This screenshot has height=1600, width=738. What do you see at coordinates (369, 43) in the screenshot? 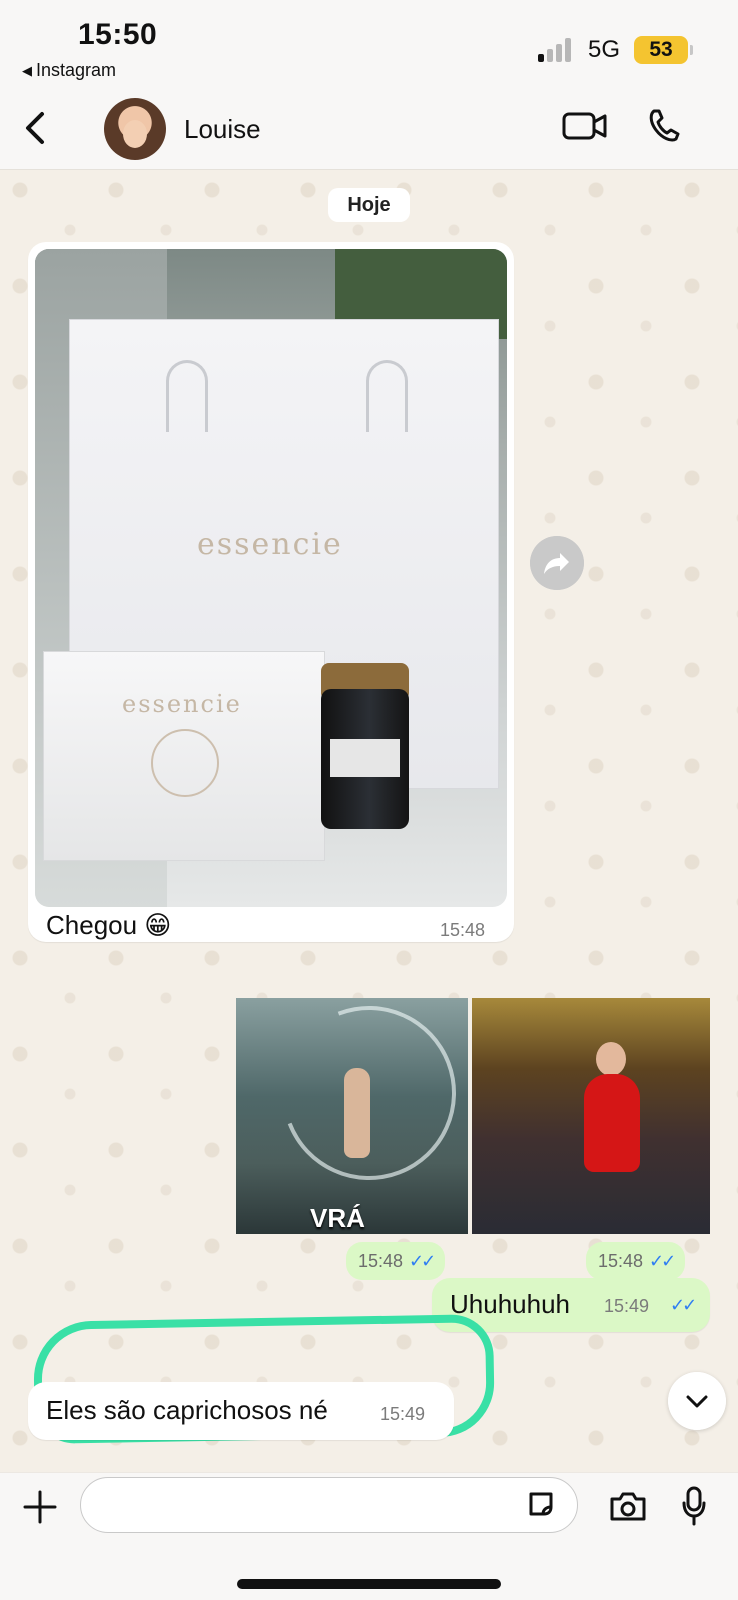
I see `status-bar: 15:50 ◀ Instagram 5G 53` at bounding box center [369, 43].